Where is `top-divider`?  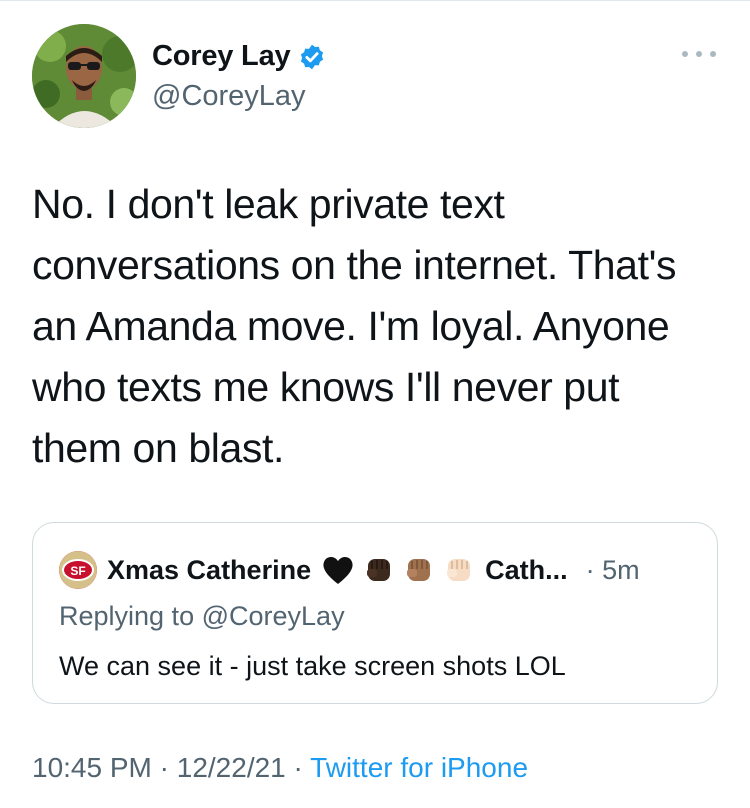
top-divider is located at coordinates (375, 0).